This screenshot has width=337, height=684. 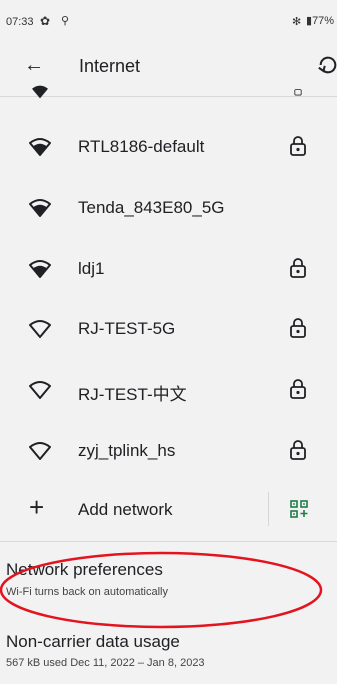 I want to click on non-carrier-data-usage-subtitle: 567 kB used Dec 11, 2022 – Jan 8, 2023, so click(x=105, y=663).